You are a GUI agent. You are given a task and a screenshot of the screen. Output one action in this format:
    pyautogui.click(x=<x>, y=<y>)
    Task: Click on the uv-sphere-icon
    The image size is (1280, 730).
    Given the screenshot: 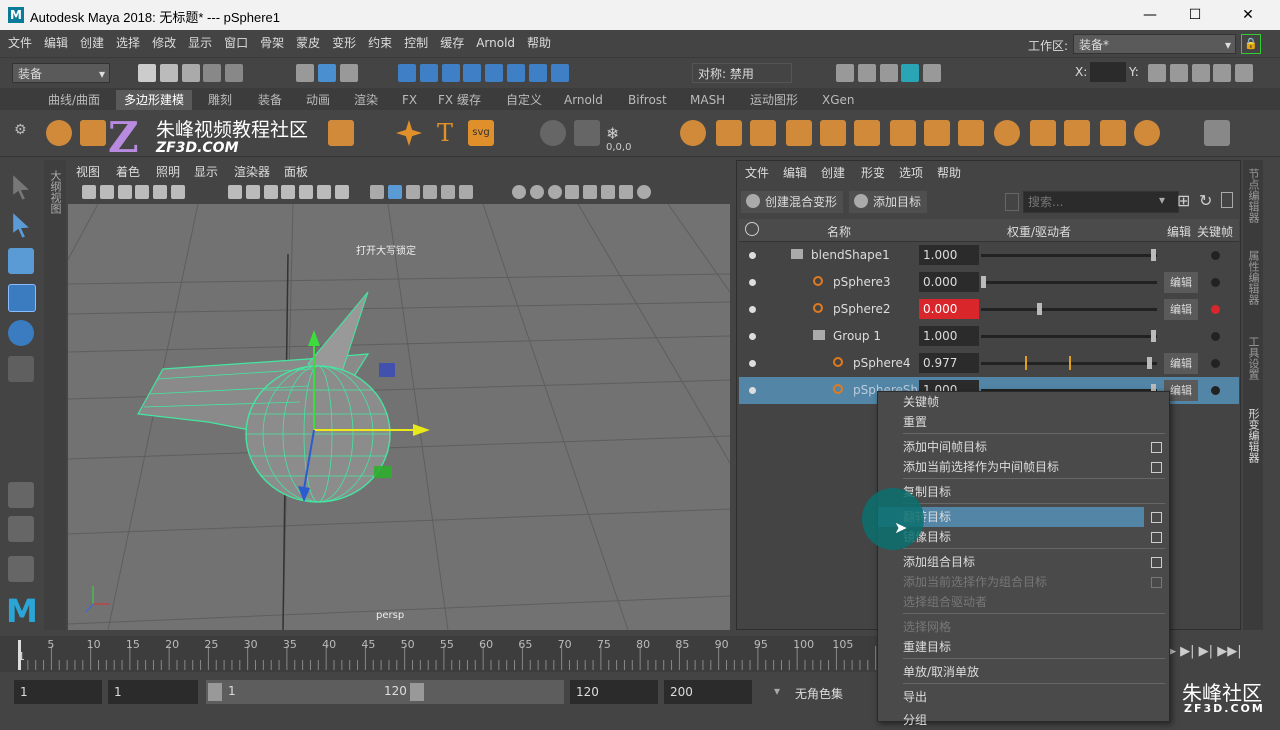 What is the action you would take?
    pyautogui.click(x=1147, y=133)
    